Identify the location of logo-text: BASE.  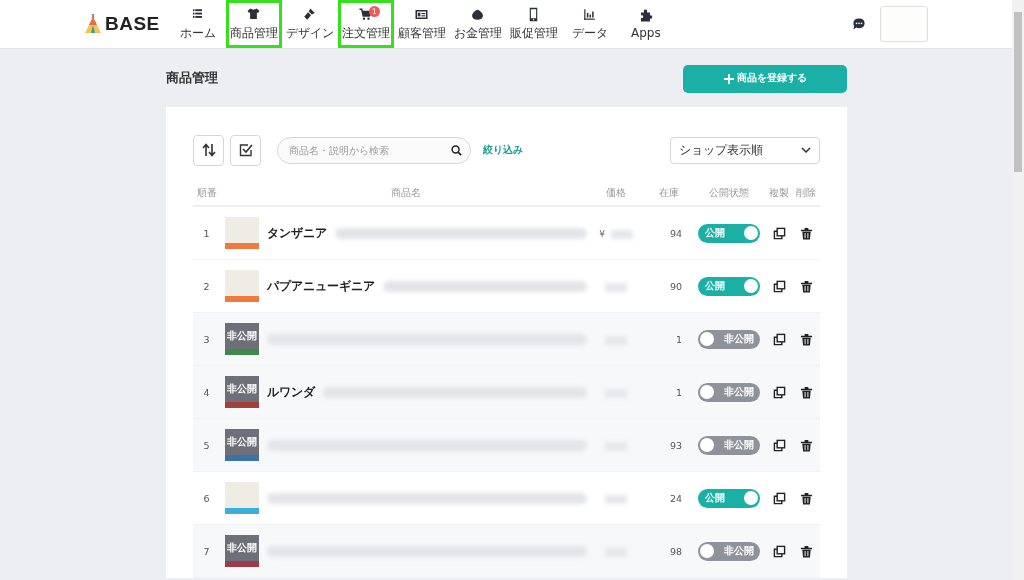
(132, 24).